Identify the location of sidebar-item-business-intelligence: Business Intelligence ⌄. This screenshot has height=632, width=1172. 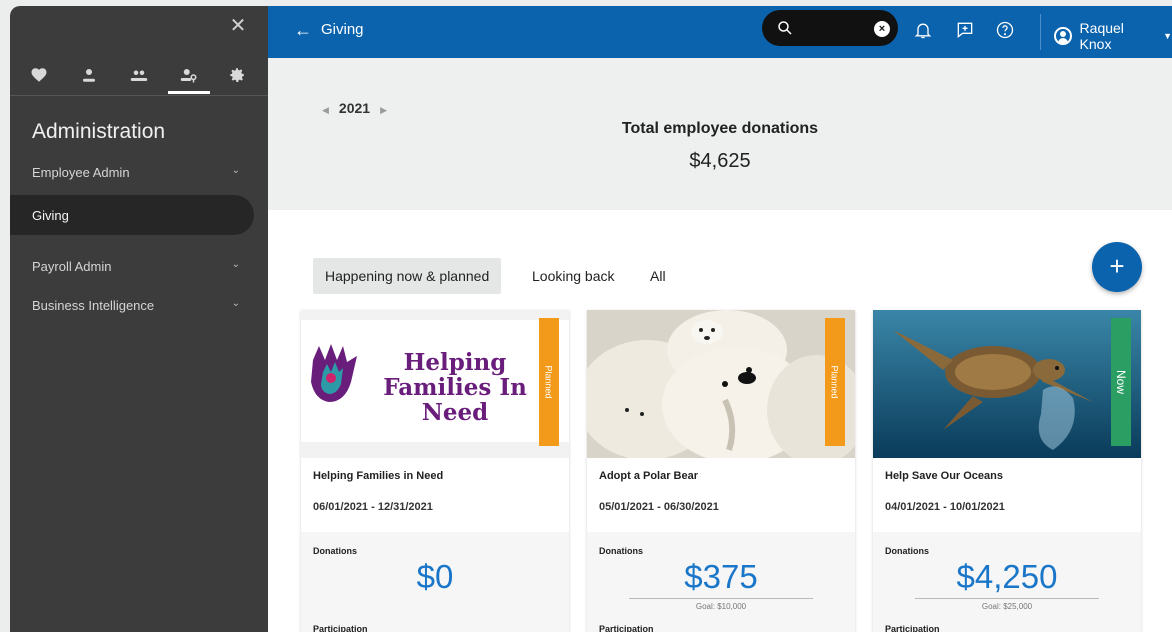
(132, 305).